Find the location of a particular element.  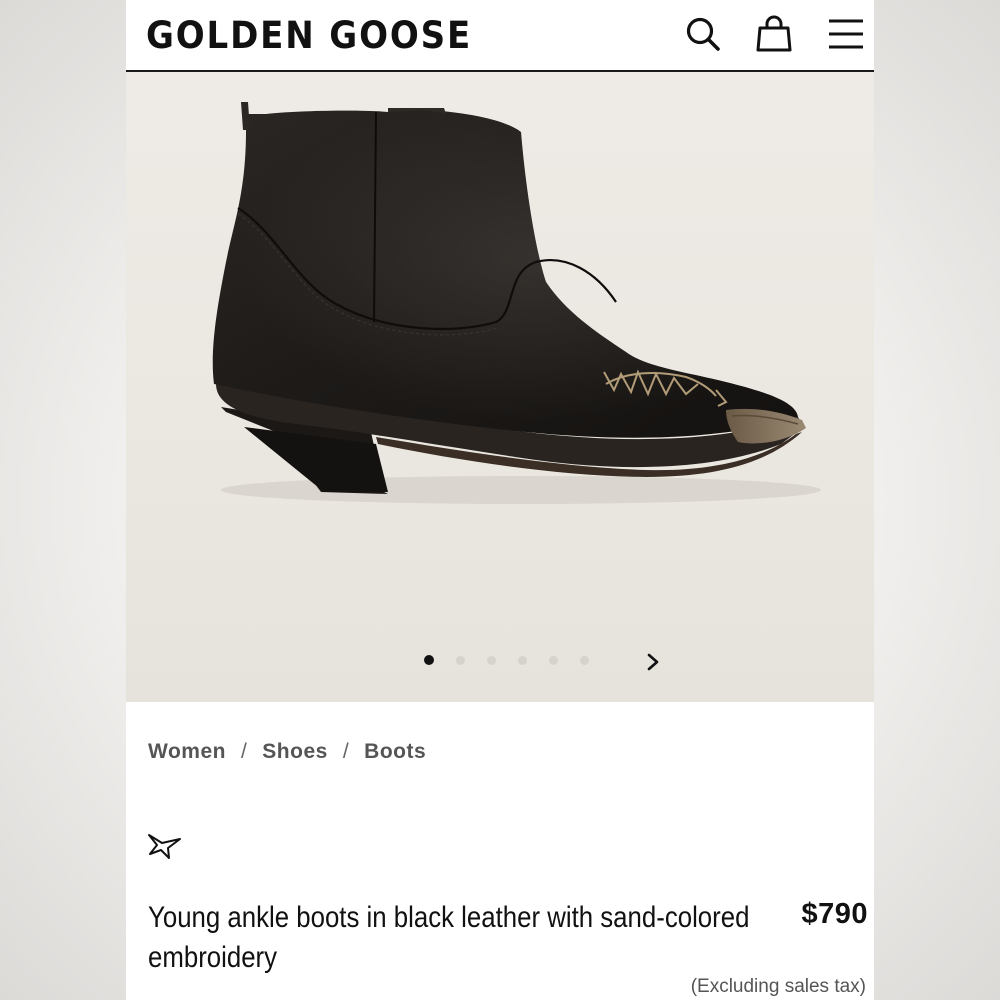

star-outline-icon is located at coordinates (166, 846).